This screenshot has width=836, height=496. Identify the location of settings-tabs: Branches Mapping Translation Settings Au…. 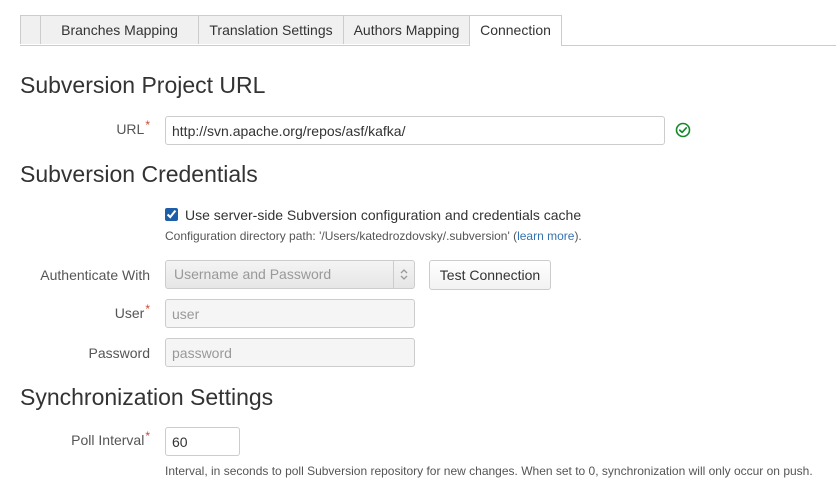
(428, 30).